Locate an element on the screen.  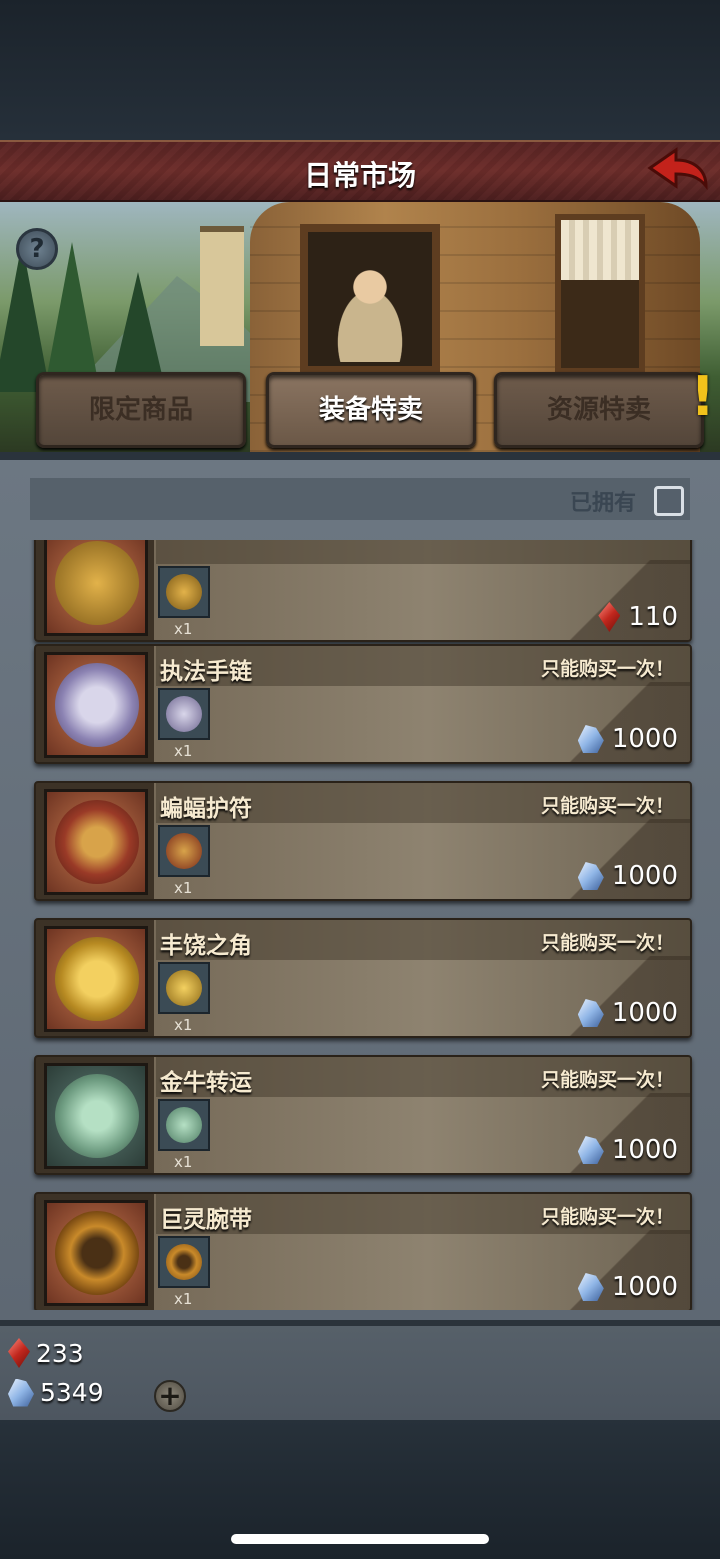
list-item: 金牛转运 只能购买一次！ x1 1000 is located at coordinates (363, 1115).